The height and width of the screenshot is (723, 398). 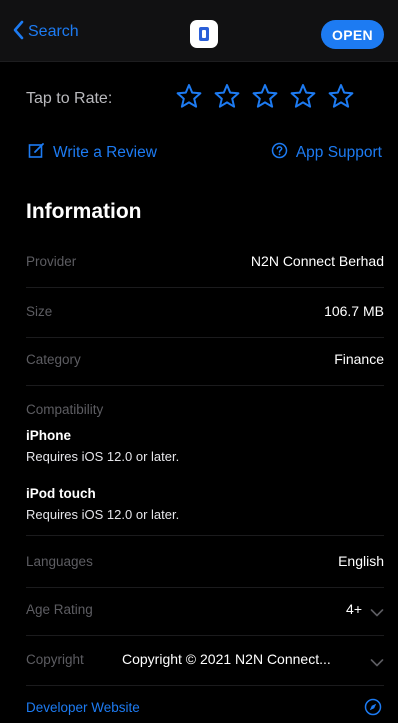 What do you see at coordinates (205, 612) in the screenshot?
I see `age-rating-row: Age Rating 4+` at bounding box center [205, 612].